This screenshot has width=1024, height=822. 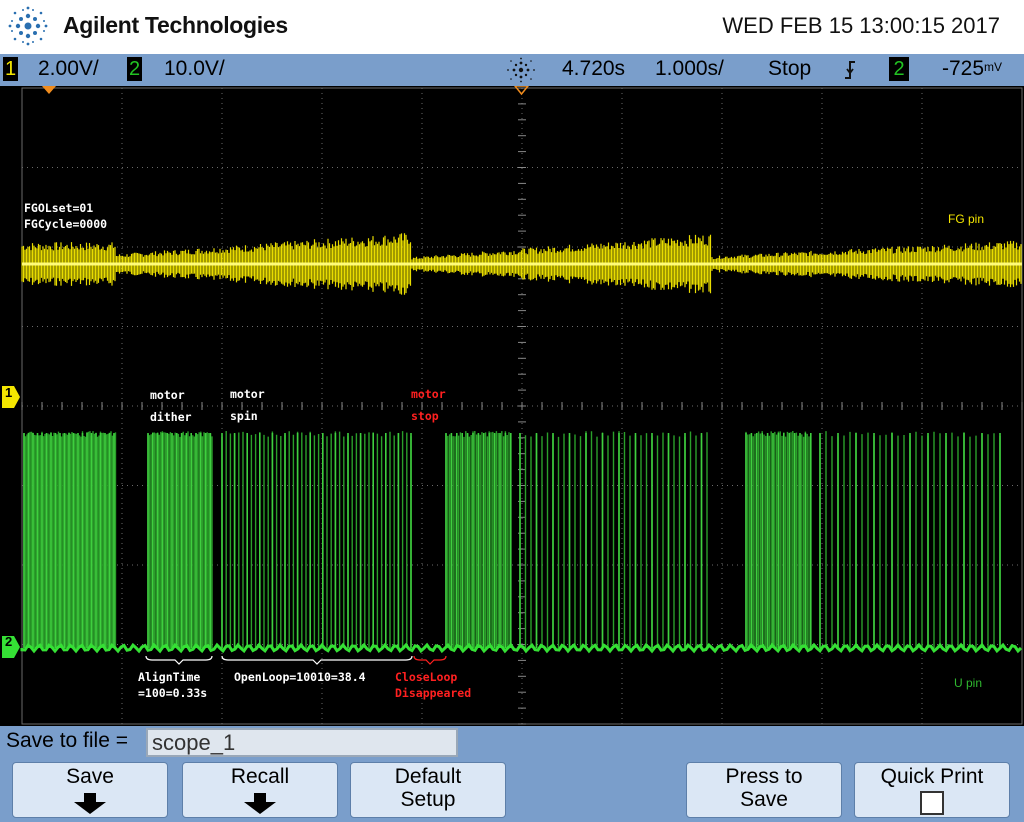 What do you see at coordinates (993, 67) in the screenshot?
I see `trigger-level-unit: mV` at bounding box center [993, 67].